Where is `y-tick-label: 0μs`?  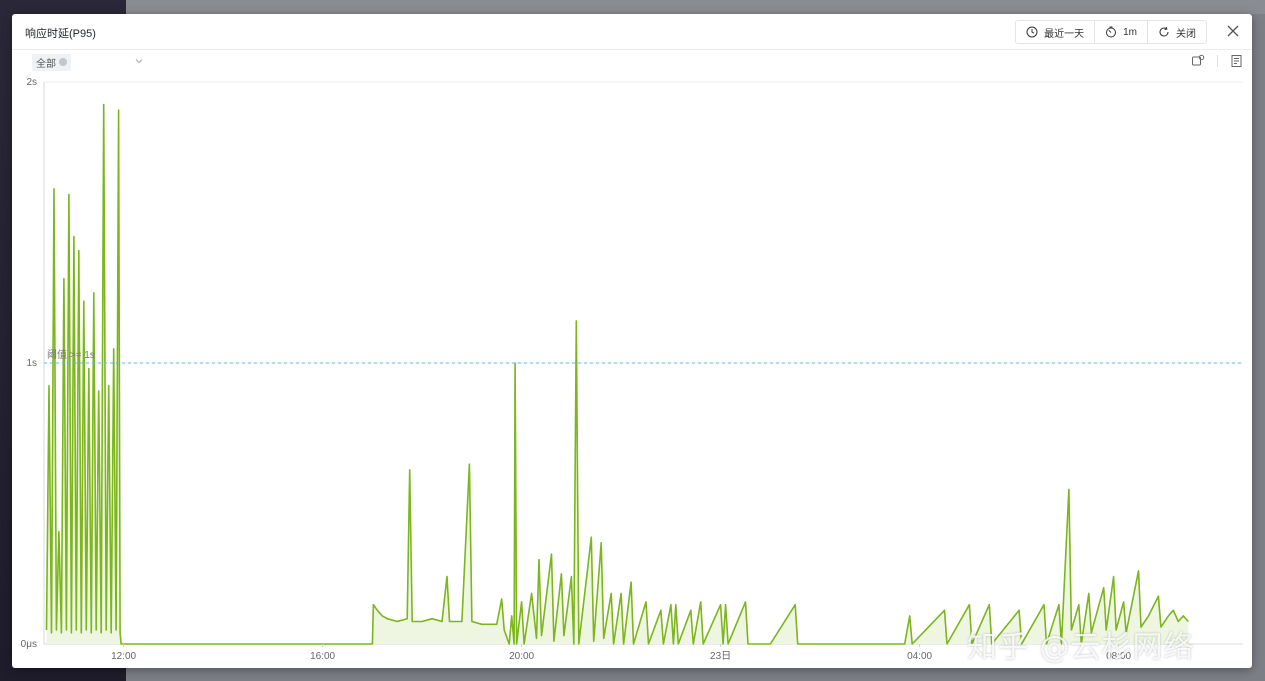 y-tick-label: 0μs is located at coordinates (29, 644).